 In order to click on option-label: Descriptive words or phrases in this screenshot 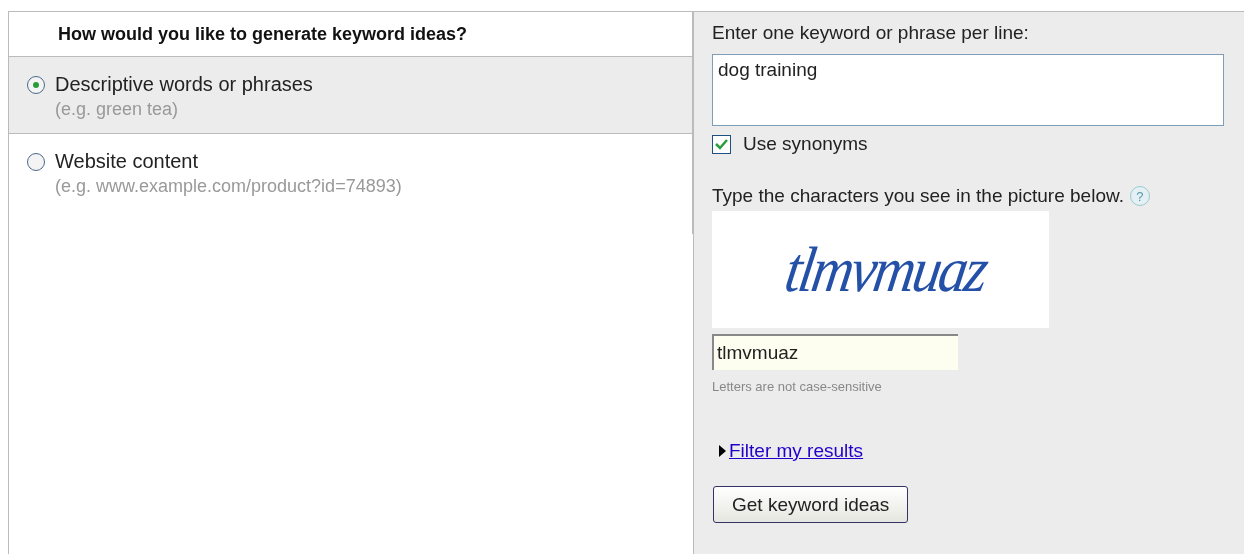, I will do `click(184, 84)`.